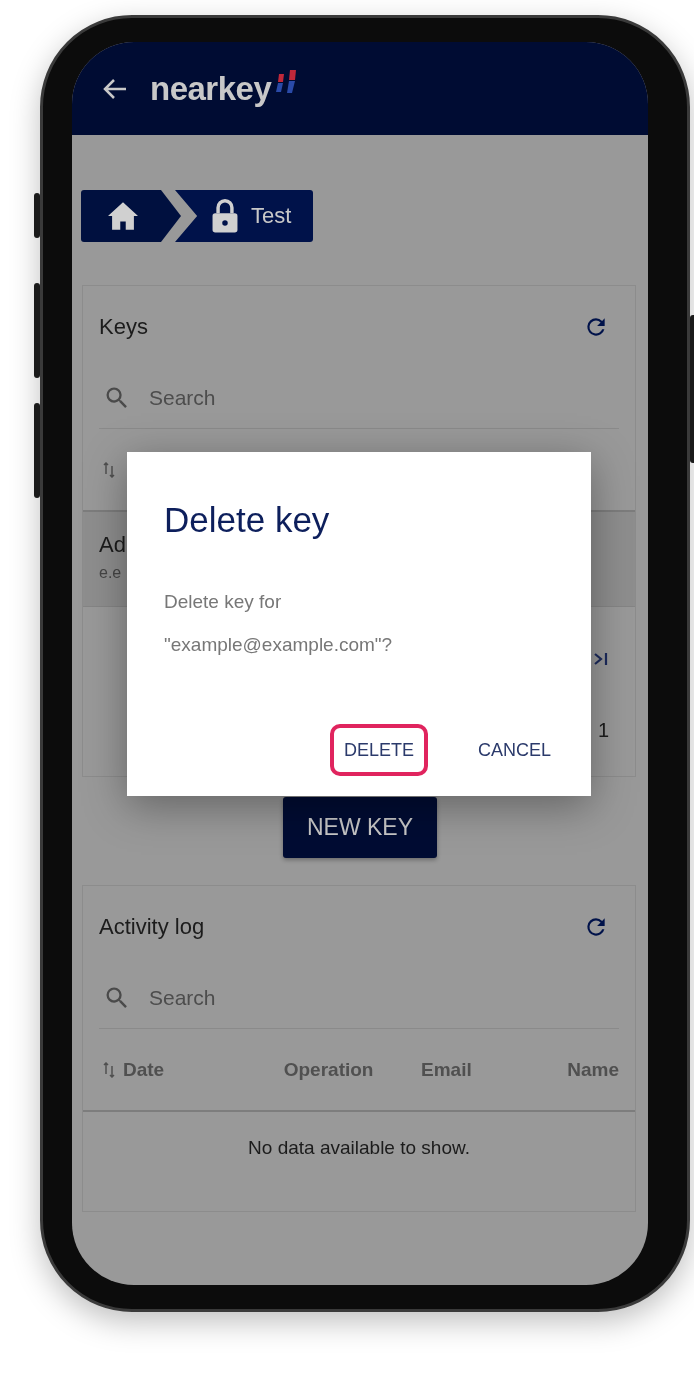  I want to click on card-title: Keys, so click(123, 327).